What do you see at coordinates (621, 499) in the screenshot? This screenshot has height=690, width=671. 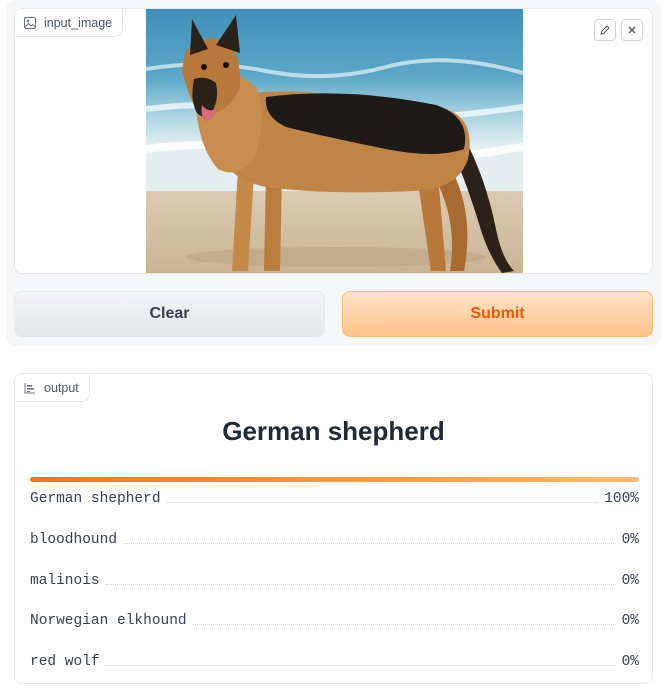 I see `confidence-value: 100%` at bounding box center [621, 499].